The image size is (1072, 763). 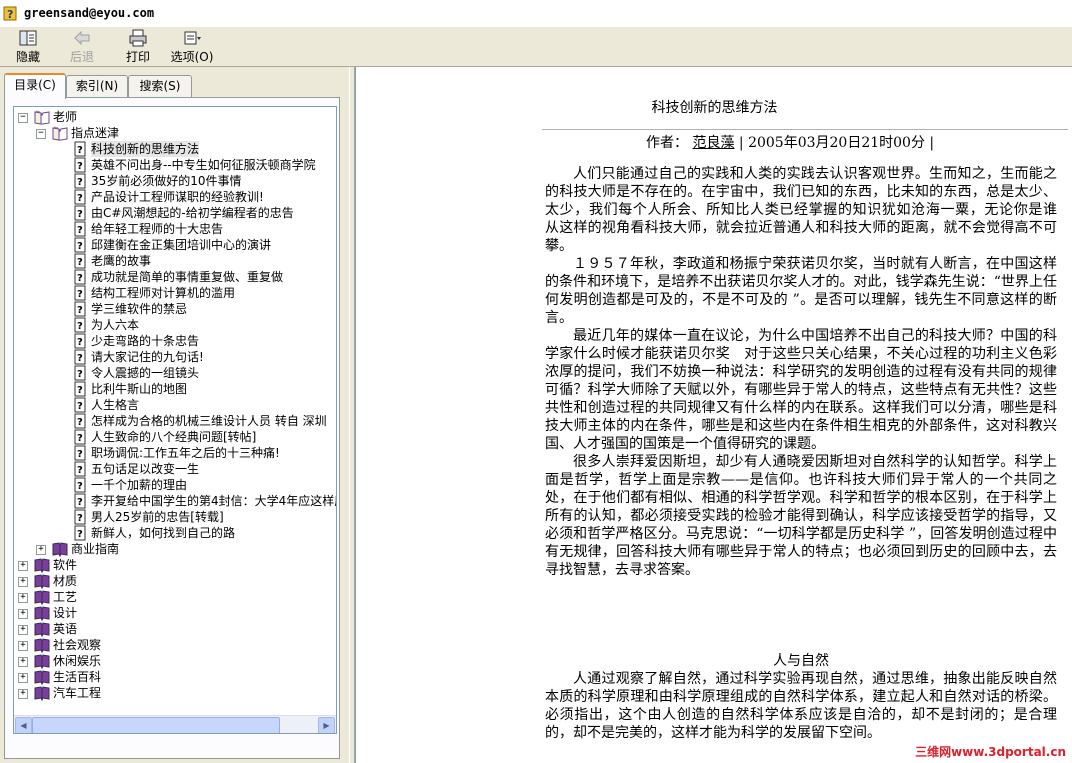 I want to click on tree-node-topic: ? 产品设计工程师谋职的经验教训!, so click(x=175, y=197).